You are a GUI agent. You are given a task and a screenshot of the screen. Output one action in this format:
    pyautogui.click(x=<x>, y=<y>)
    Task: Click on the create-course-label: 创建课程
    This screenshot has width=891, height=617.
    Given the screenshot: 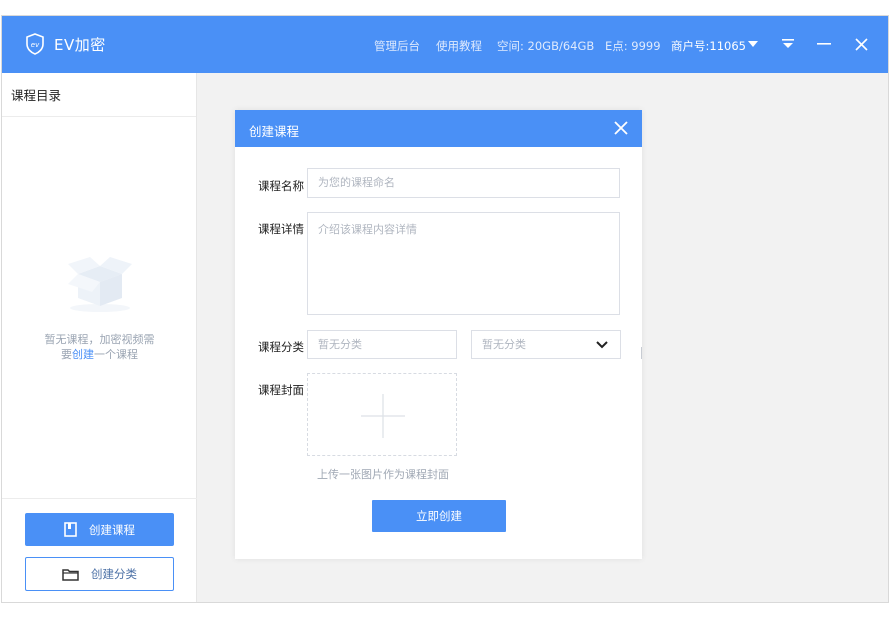 What is the action you would take?
    pyautogui.click(x=112, y=529)
    